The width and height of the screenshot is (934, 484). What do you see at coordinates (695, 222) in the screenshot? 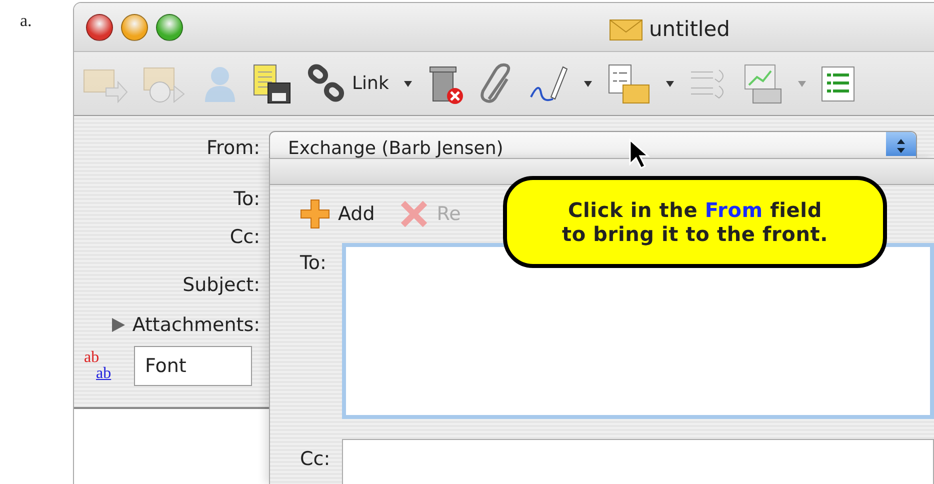
I see `callout-note: Click in the From field to bring it to the front.` at bounding box center [695, 222].